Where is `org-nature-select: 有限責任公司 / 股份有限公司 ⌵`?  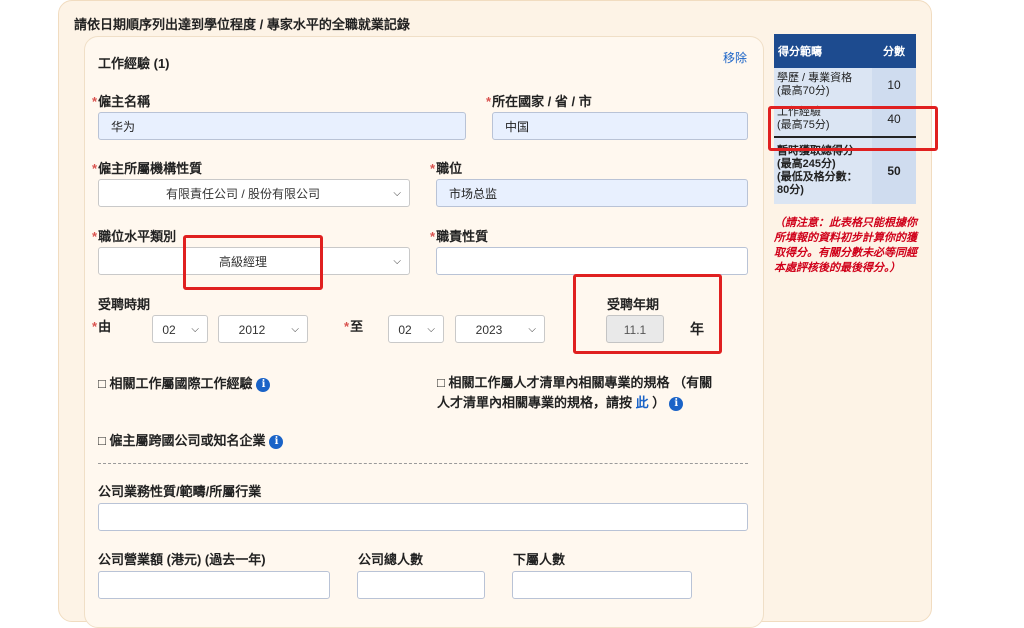
org-nature-select: 有限責任公司 / 股份有限公司 ⌵ is located at coordinates (254, 193).